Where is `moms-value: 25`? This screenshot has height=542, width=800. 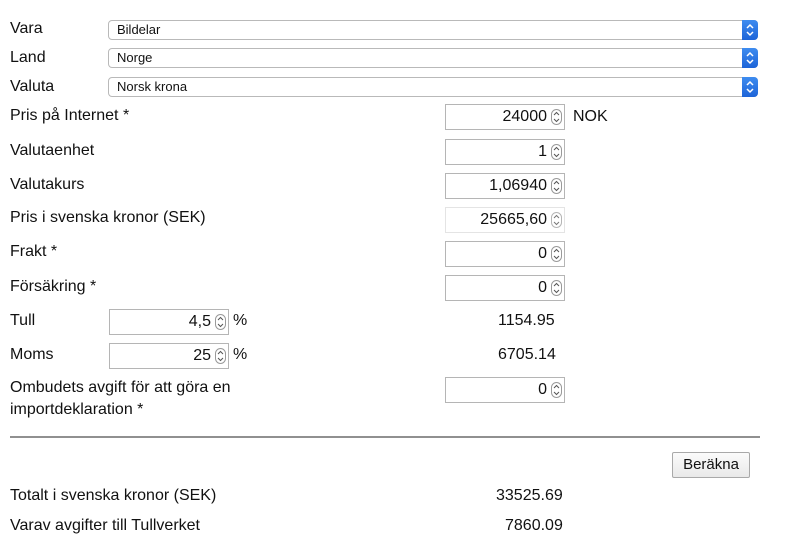 moms-value: 25 is located at coordinates (202, 355).